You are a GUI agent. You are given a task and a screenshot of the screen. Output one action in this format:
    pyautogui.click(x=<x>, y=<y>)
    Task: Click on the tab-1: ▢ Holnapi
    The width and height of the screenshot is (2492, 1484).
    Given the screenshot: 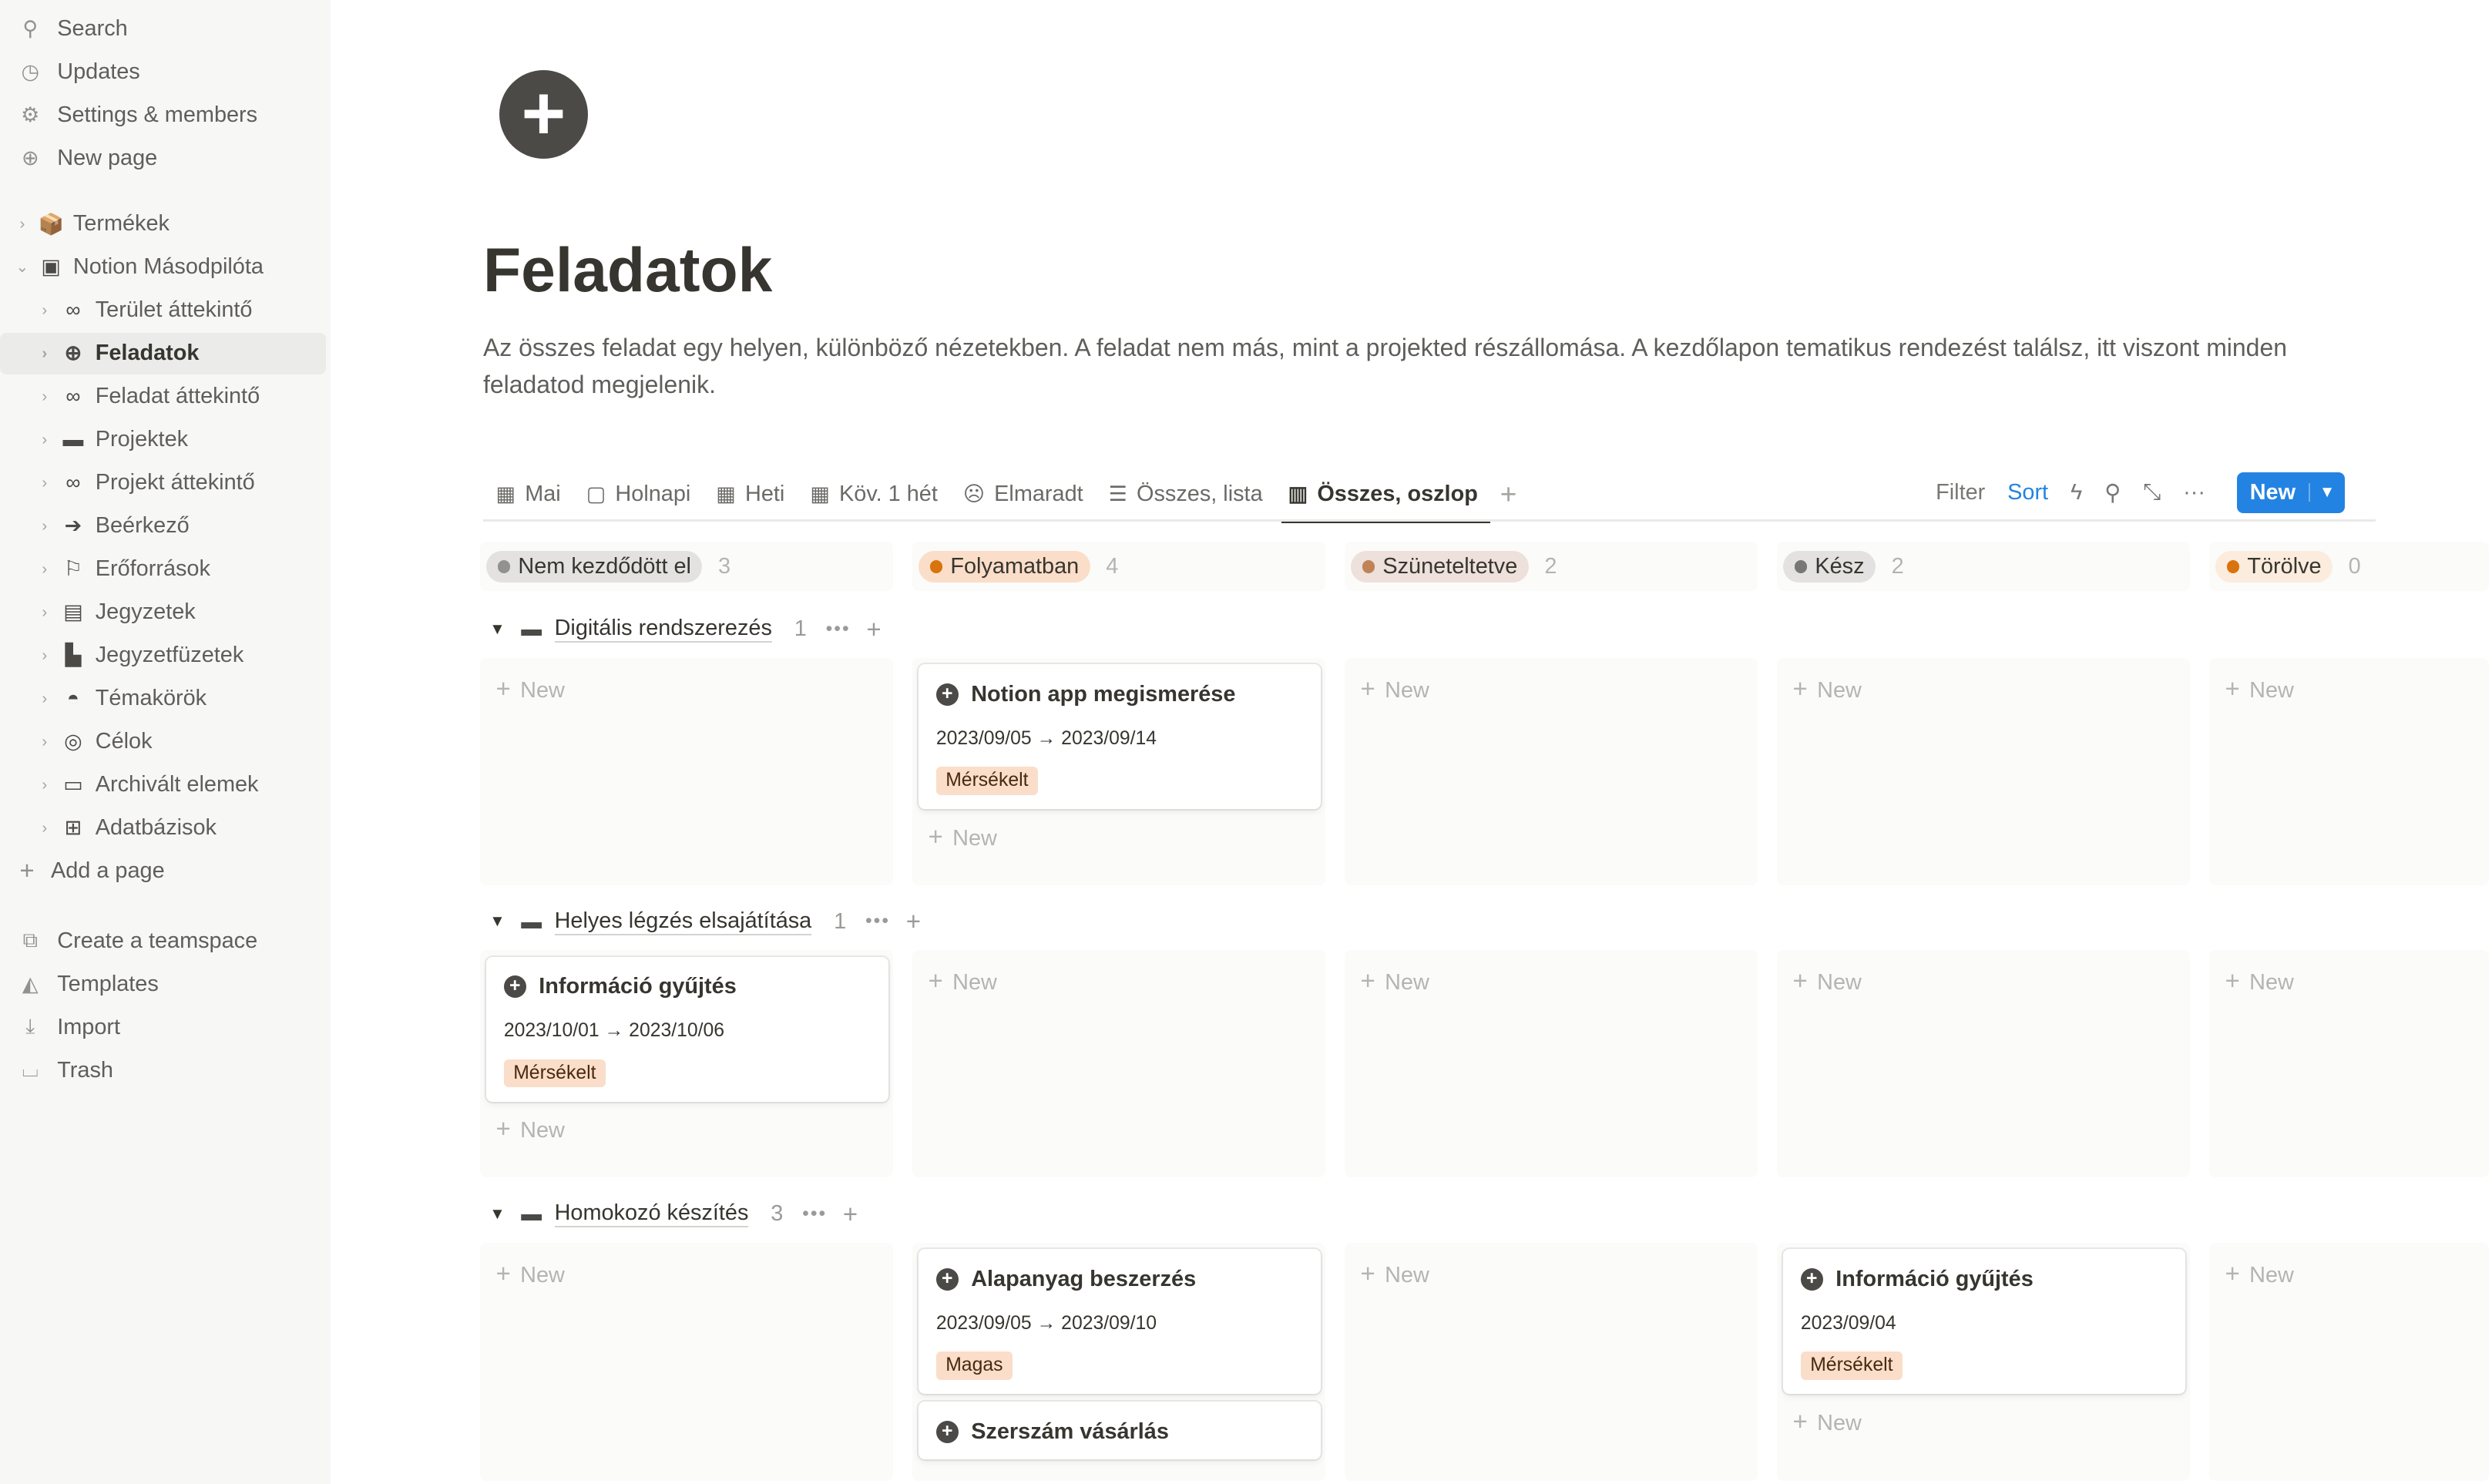 What is the action you would take?
    pyautogui.click(x=638, y=495)
    